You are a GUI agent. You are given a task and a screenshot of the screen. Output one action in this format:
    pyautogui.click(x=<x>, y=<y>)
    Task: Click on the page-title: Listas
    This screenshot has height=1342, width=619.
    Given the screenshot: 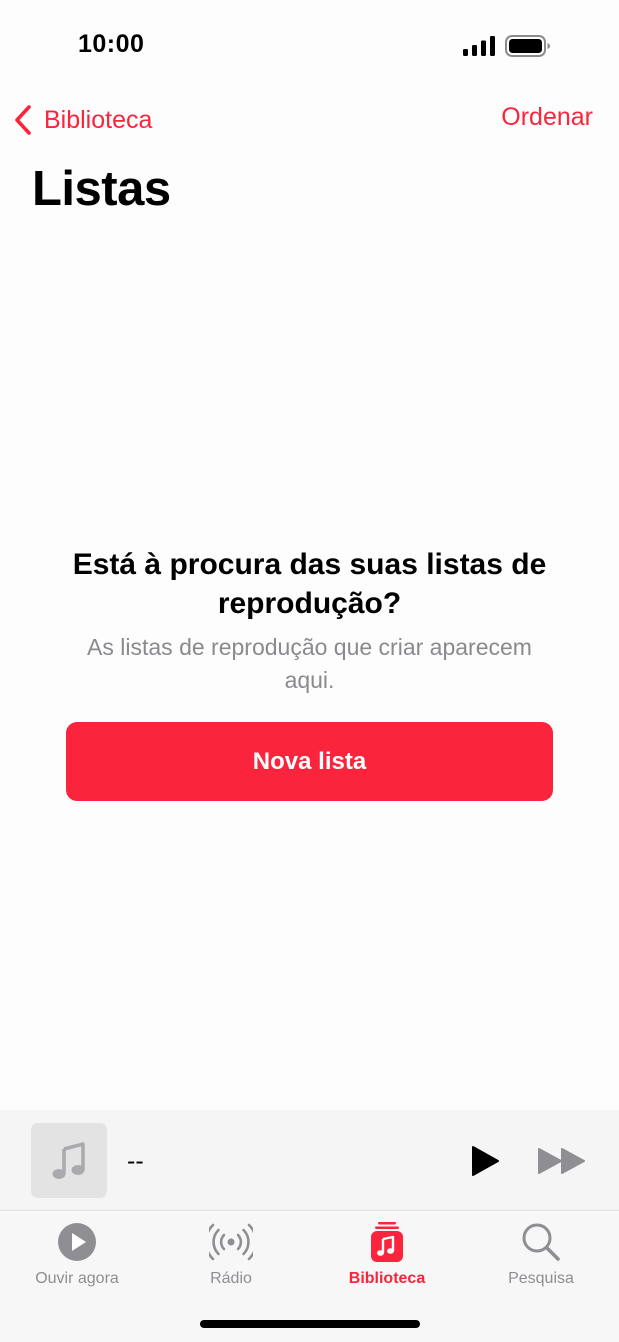 What is the action you would take?
    pyautogui.click(x=101, y=189)
    